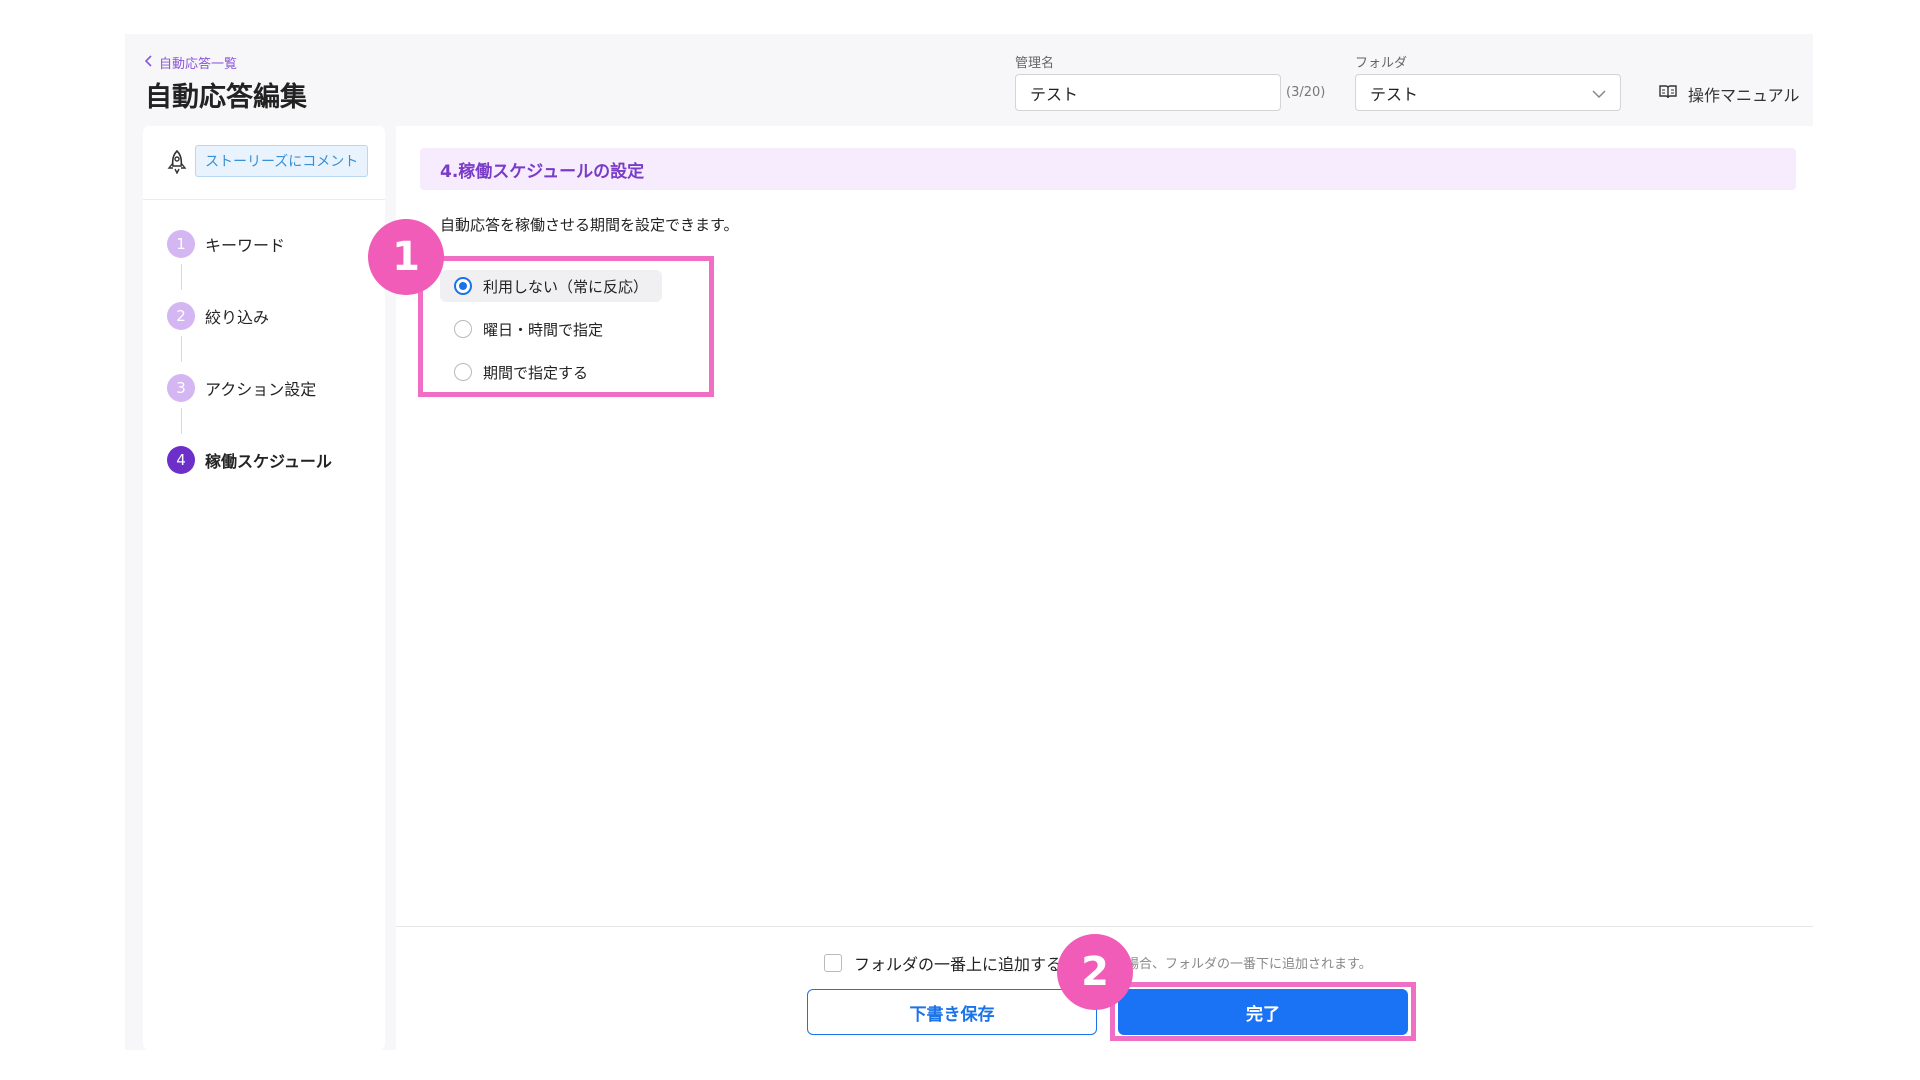 The image size is (1920, 1080). Describe the element at coordinates (1095, 972) in the screenshot. I see `callout-badge-2: 2` at that location.